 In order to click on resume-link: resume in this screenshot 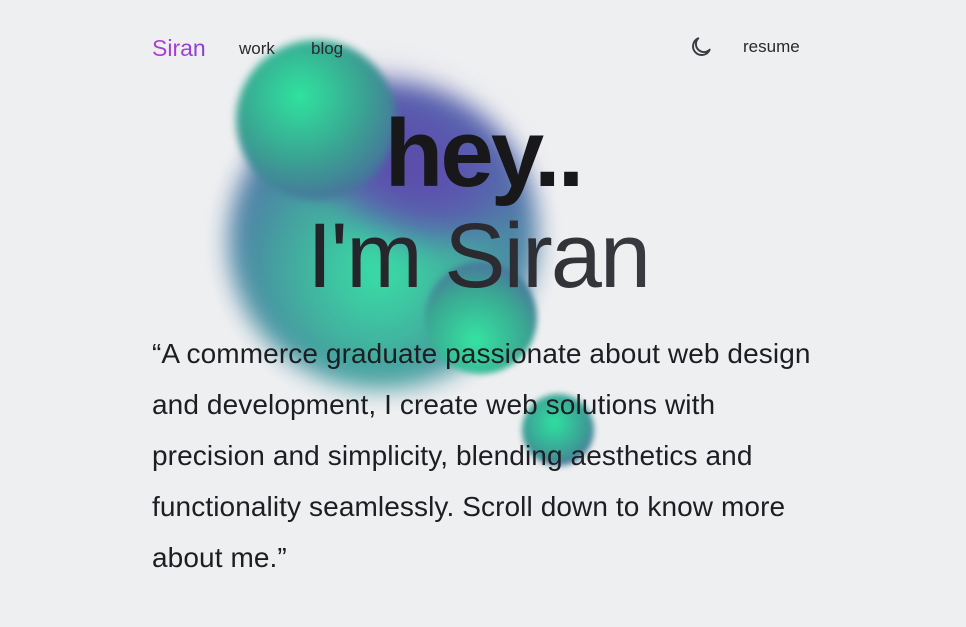, I will do `click(771, 47)`.